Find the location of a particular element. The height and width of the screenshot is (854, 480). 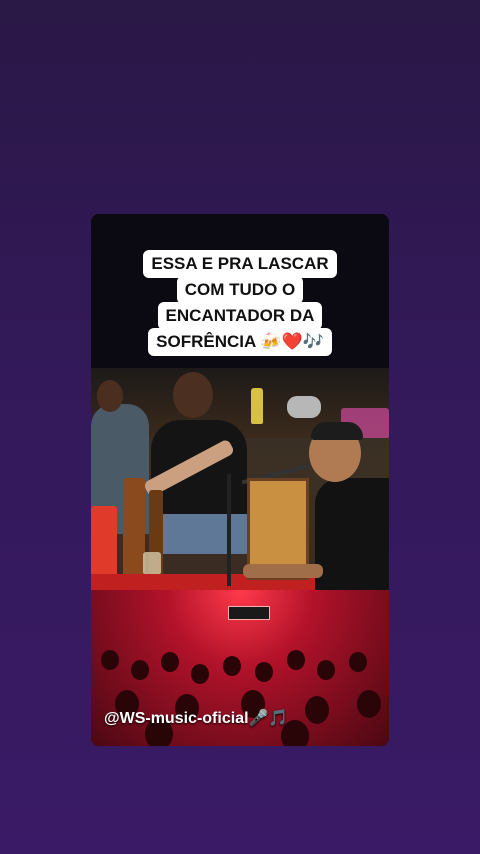

singer is located at coordinates (352, 534).